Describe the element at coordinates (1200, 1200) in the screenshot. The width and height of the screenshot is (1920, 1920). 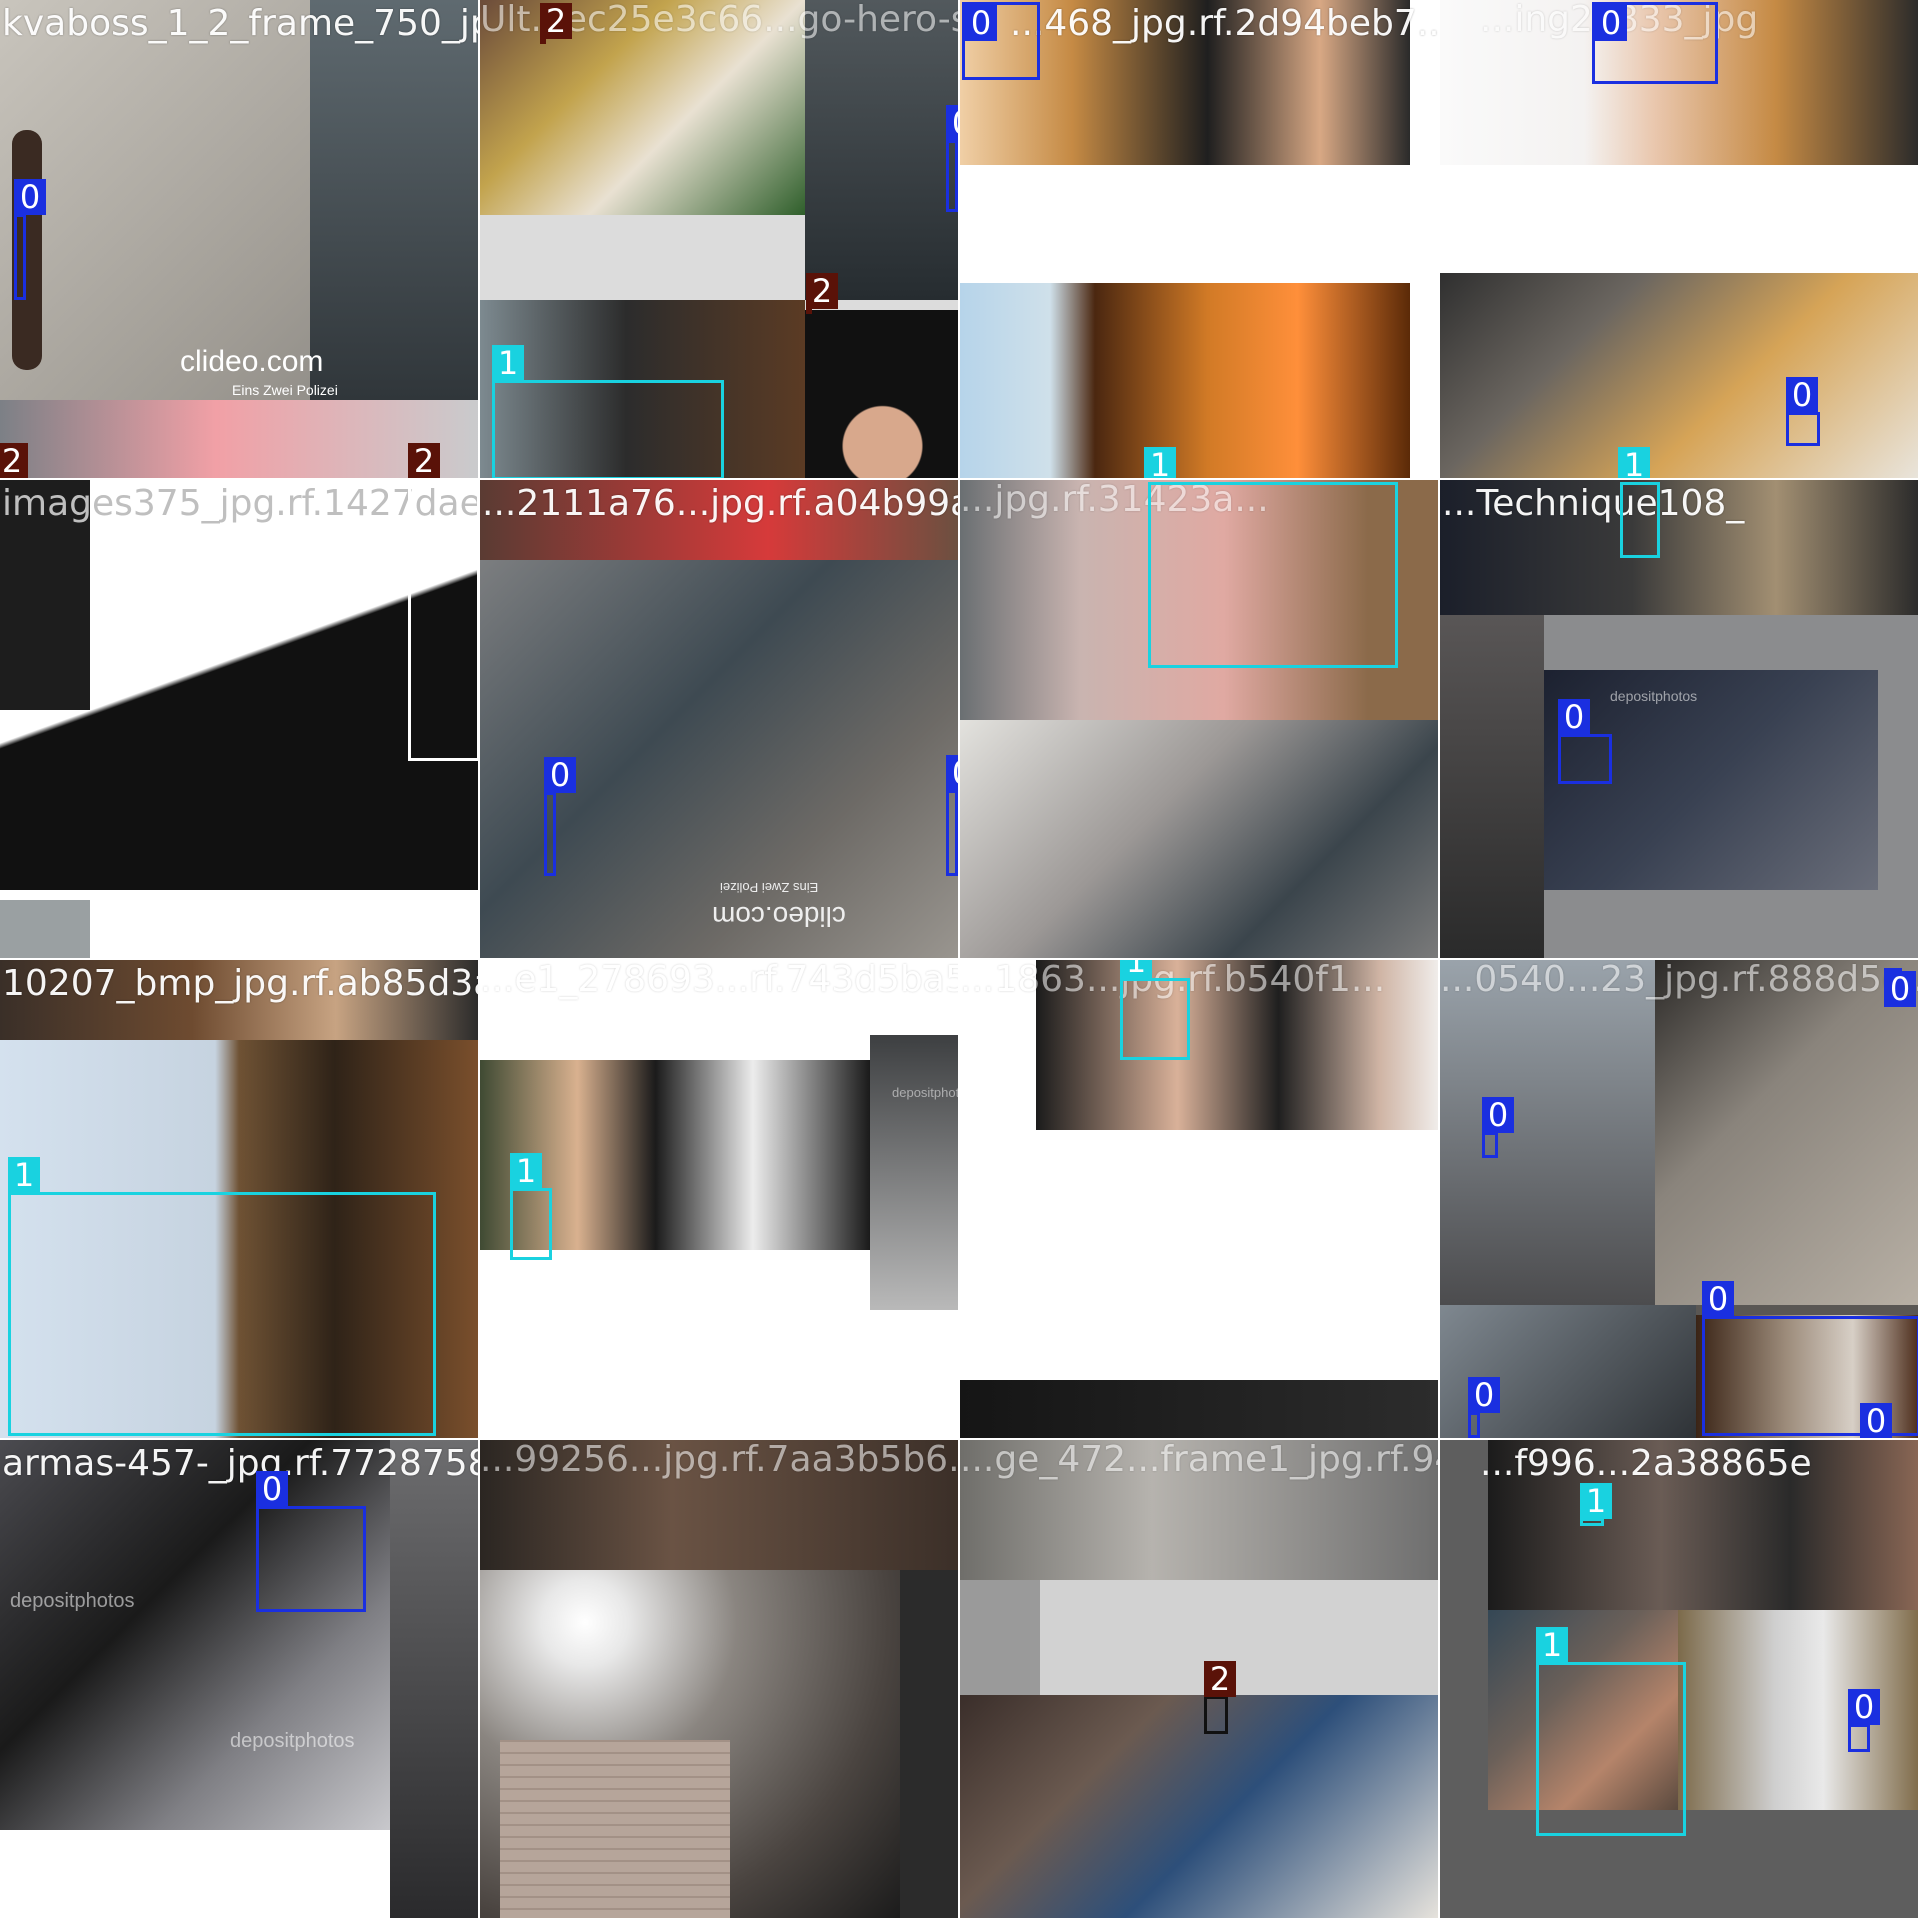
I see `tile-t10: ...1863...jpg.rf.b540f1... 1` at that location.